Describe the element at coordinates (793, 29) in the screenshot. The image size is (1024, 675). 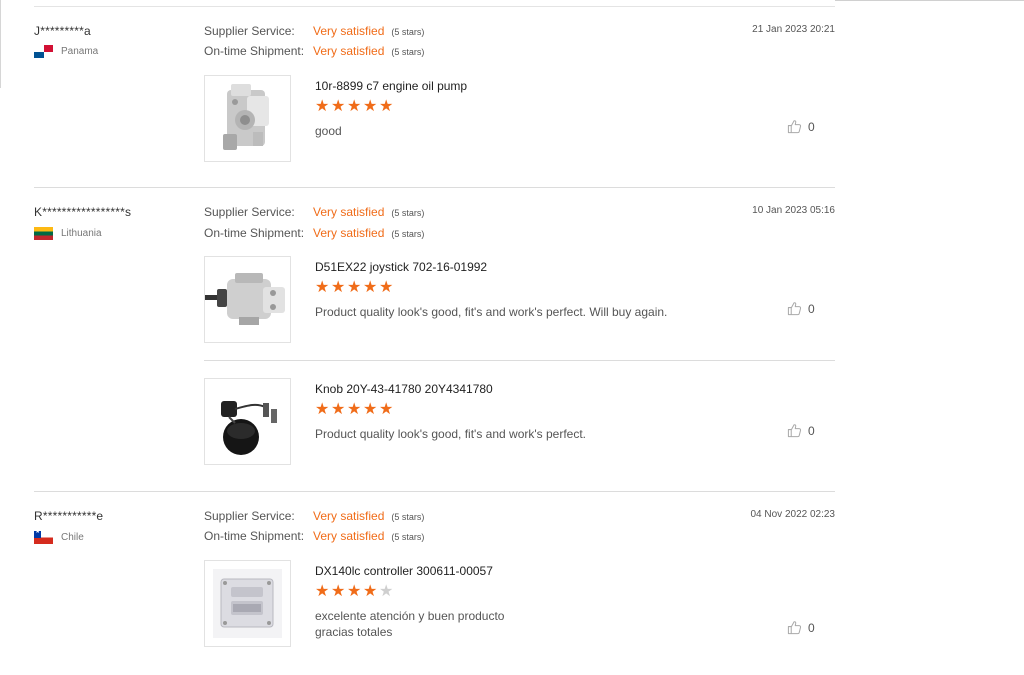
I see `review-date: 21 Jan 2023 20:21` at that location.